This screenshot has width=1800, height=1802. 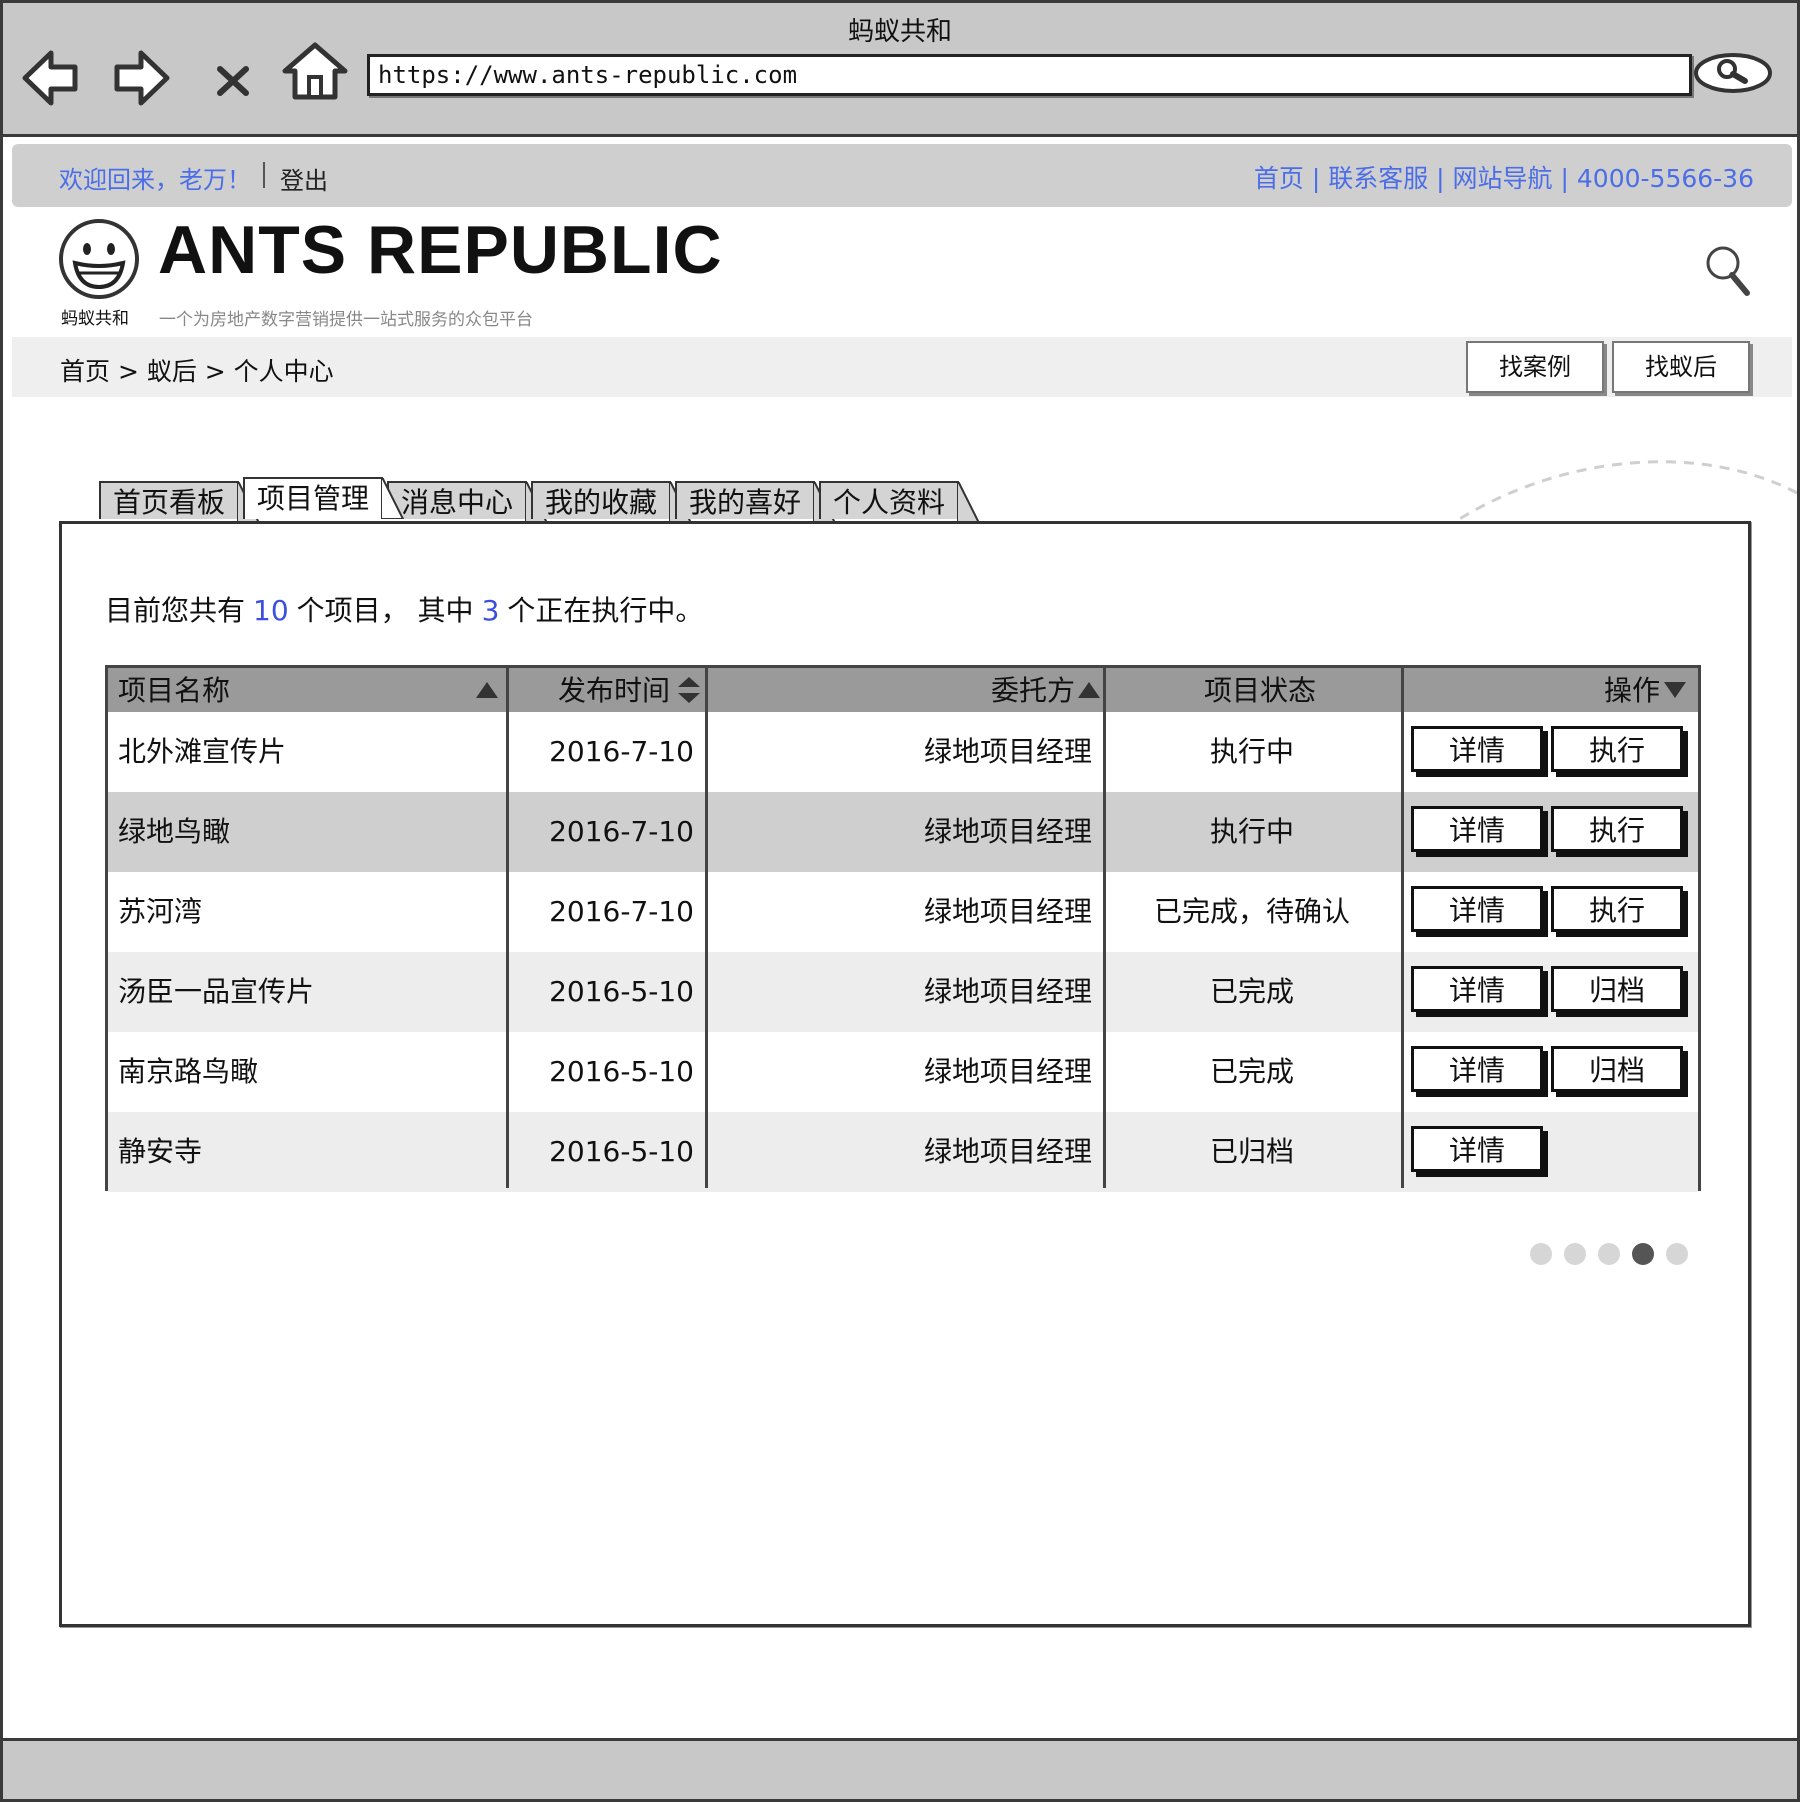 What do you see at coordinates (1251, 911) in the screenshot?
I see `status-cell: 已完成，待确认` at bounding box center [1251, 911].